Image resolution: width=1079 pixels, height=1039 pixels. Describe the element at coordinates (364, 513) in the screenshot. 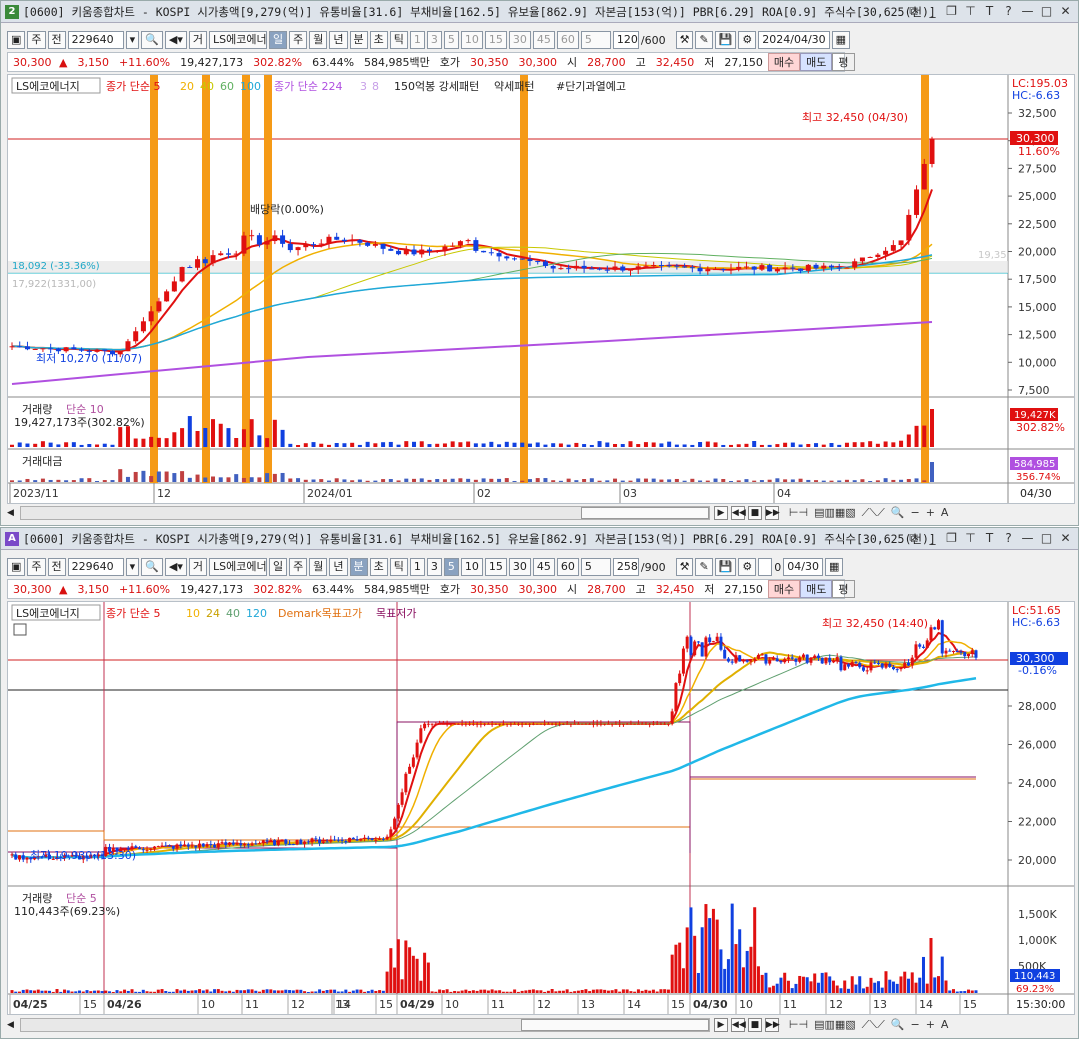

I see `top-scrollbar` at that location.